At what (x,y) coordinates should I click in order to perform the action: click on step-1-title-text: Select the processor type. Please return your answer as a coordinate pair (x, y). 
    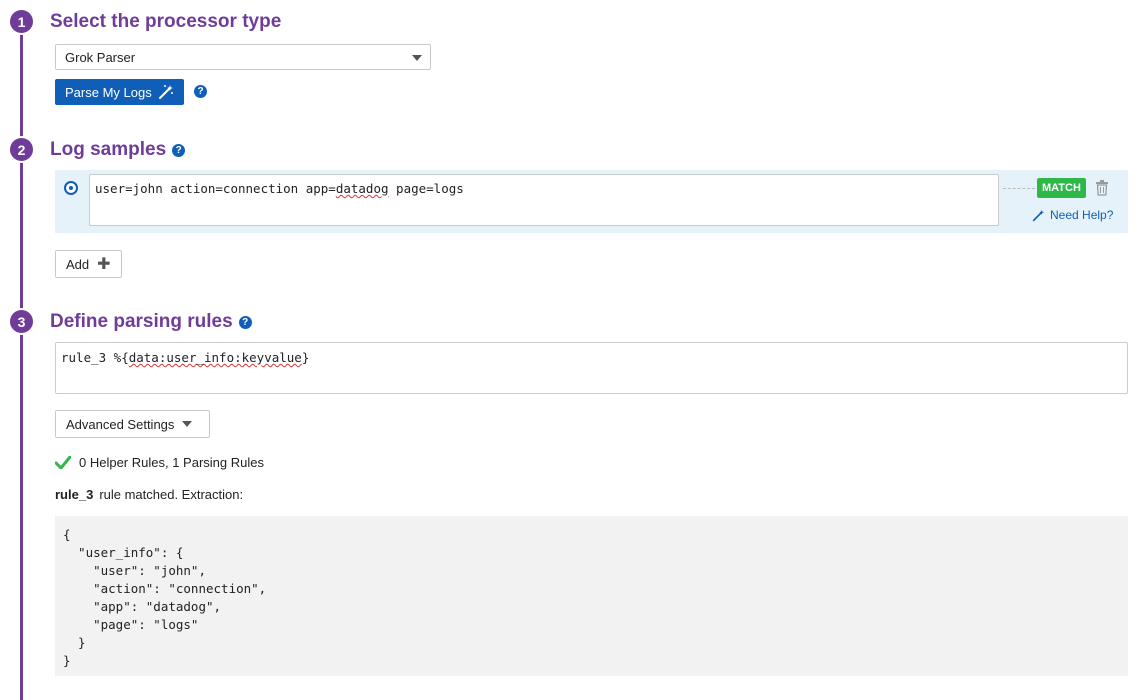
    Looking at the image, I should click on (166, 21).